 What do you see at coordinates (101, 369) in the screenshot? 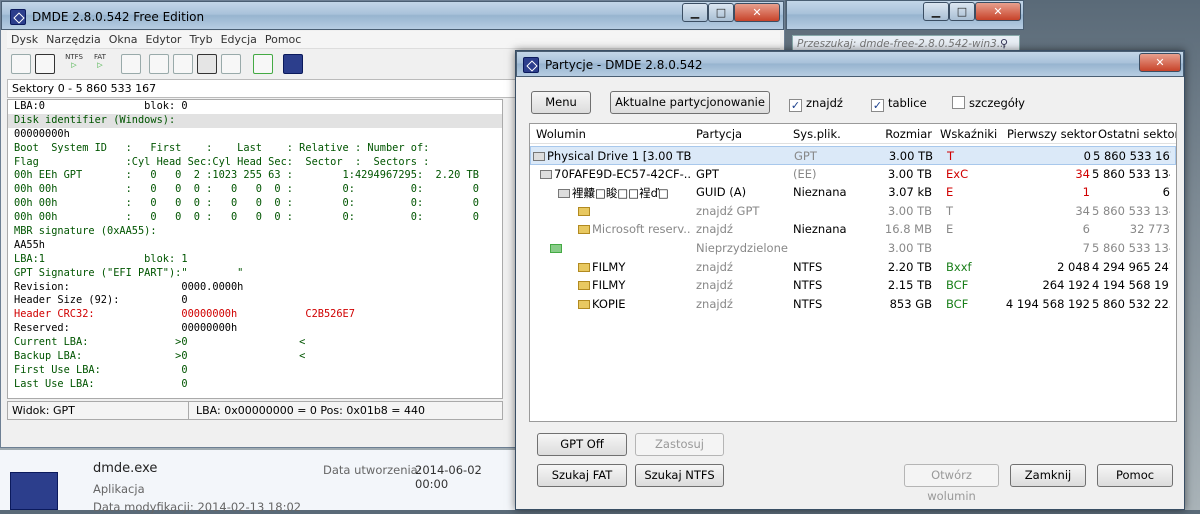
I see `hex-line: First Use LBA: 0` at bounding box center [101, 369].